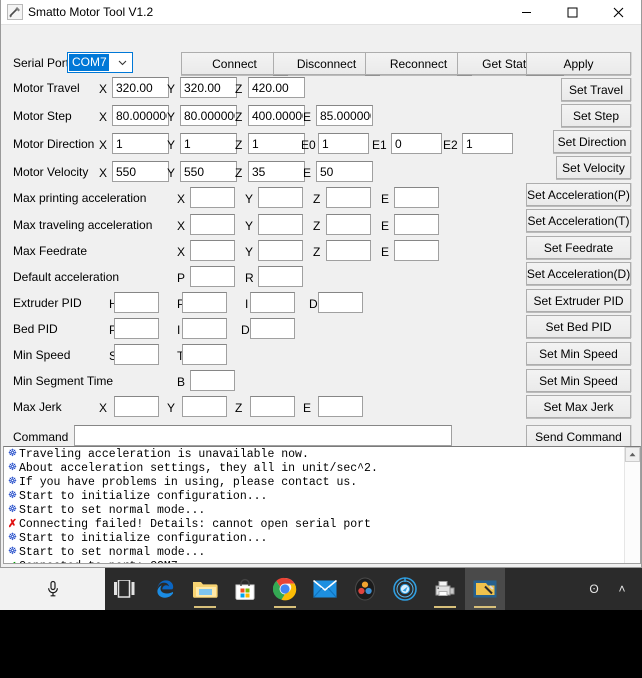 Image resolution: width=642 pixels, height=678 pixels. I want to click on max-traveling-acceleration-x-input, so click(212, 224).